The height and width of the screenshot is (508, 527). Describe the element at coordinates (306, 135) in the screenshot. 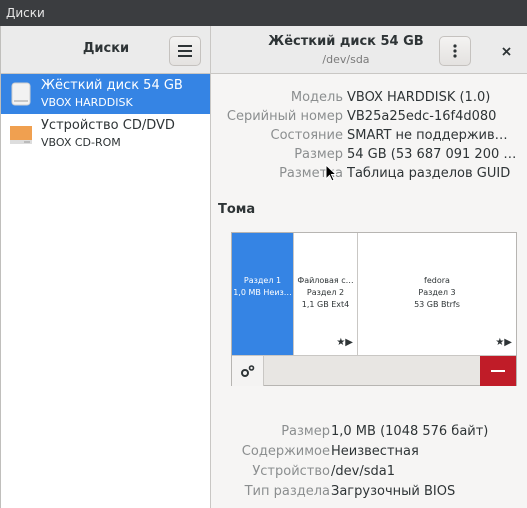

I see `state-label: Состояние` at that location.